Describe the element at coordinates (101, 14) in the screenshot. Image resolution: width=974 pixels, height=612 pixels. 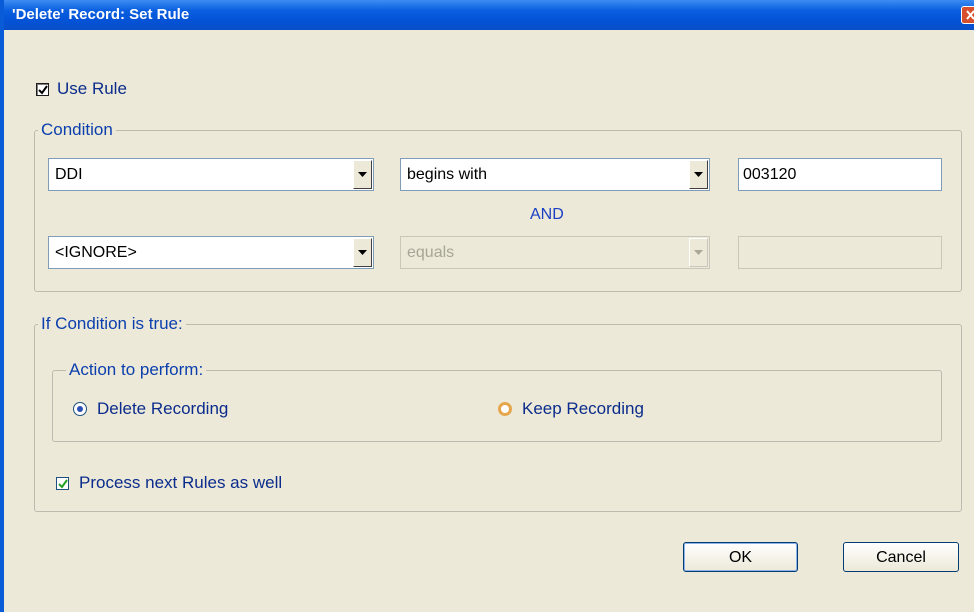
I see `window-title: 'Delete' Record: Set Rule` at that location.